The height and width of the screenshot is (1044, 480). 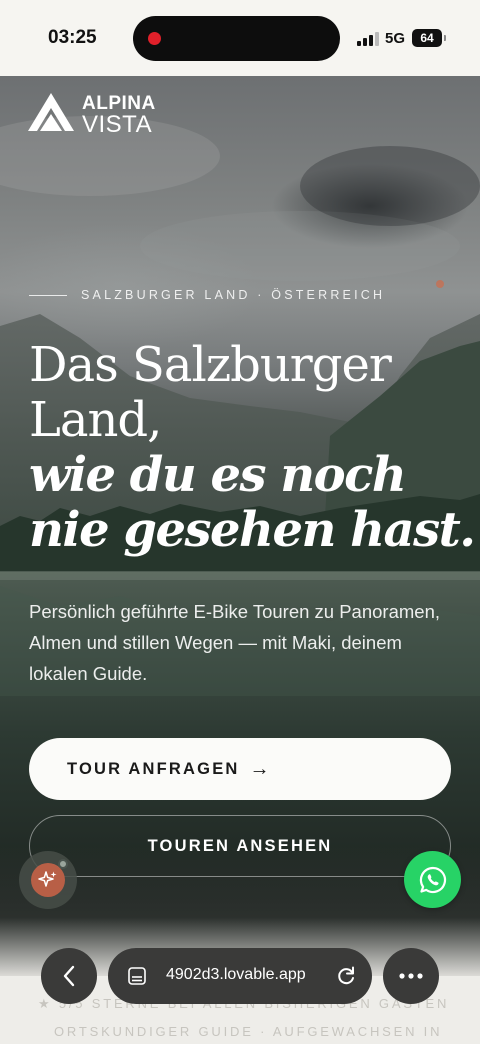 I want to click on network-label: 5G, so click(x=395, y=38).